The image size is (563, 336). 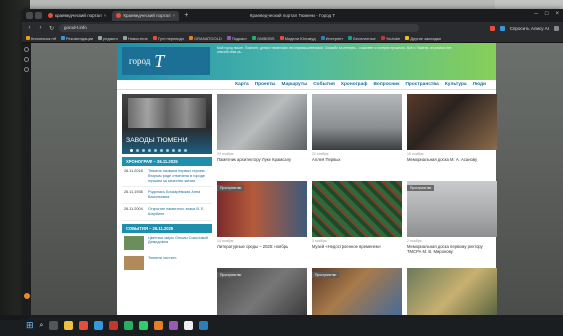 I want to click on browser-menu-button, so click(x=29, y=15).